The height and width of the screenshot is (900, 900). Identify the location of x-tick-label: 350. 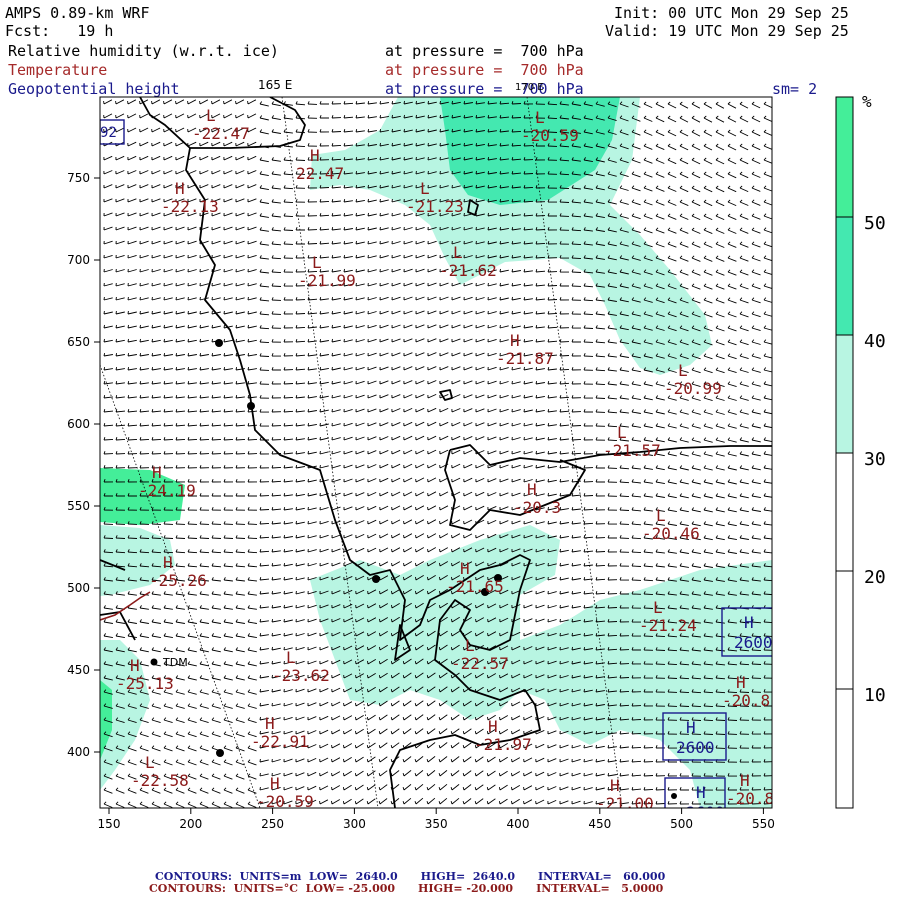
(436, 824).